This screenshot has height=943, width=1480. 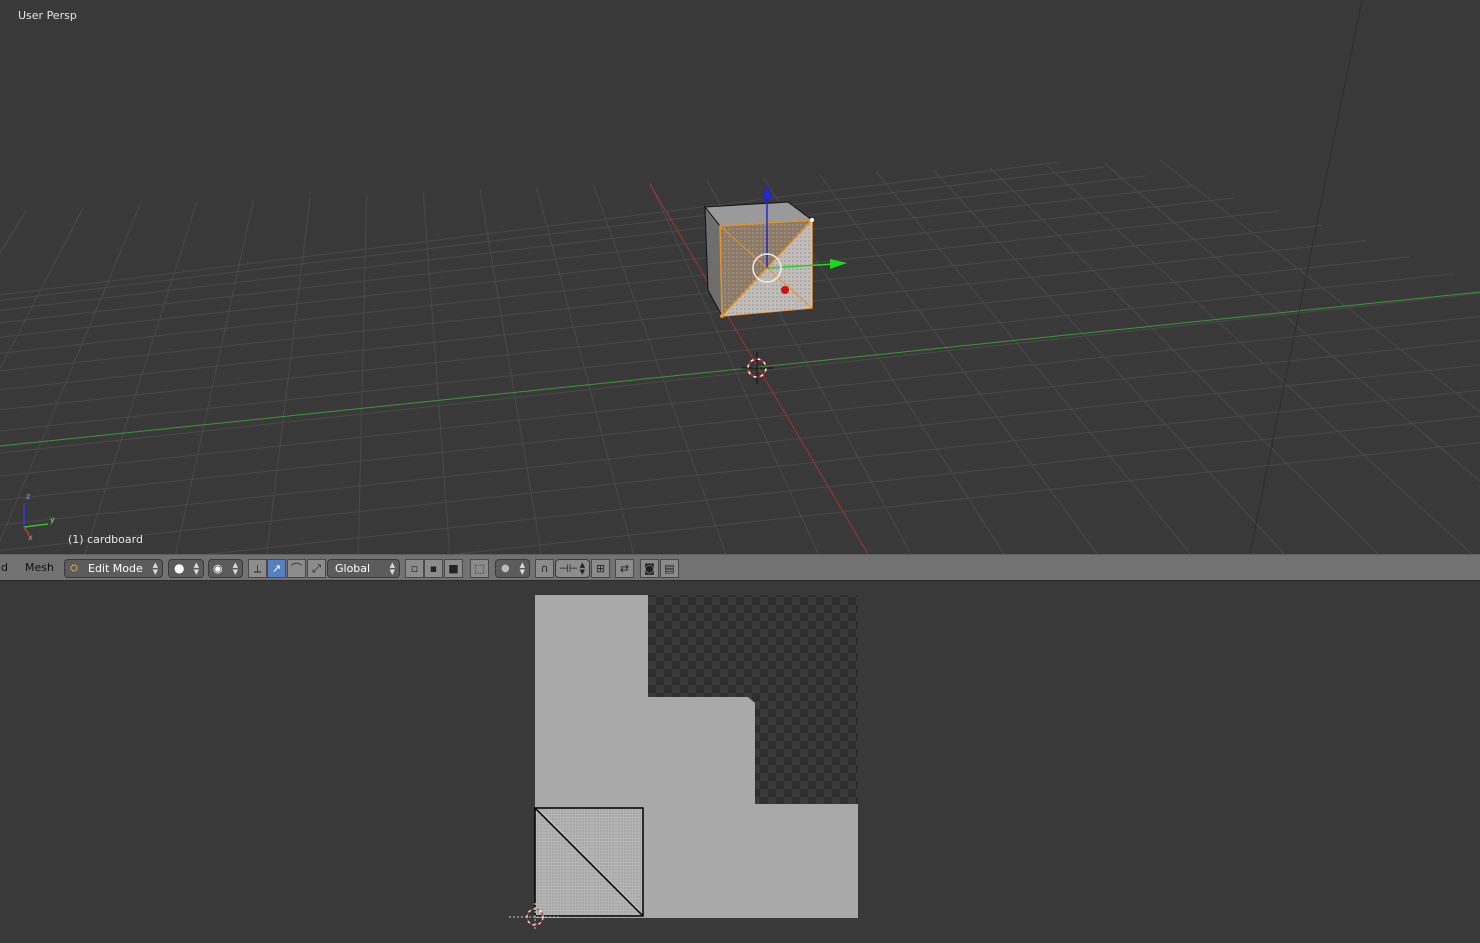 What do you see at coordinates (218, 568) in the screenshot?
I see `pivot-icon: ◉` at bounding box center [218, 568].